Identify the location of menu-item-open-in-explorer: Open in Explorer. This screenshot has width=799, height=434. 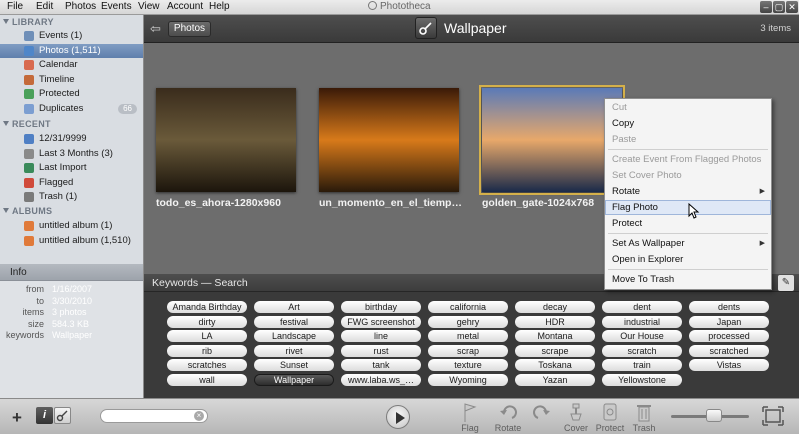
(688, 259).